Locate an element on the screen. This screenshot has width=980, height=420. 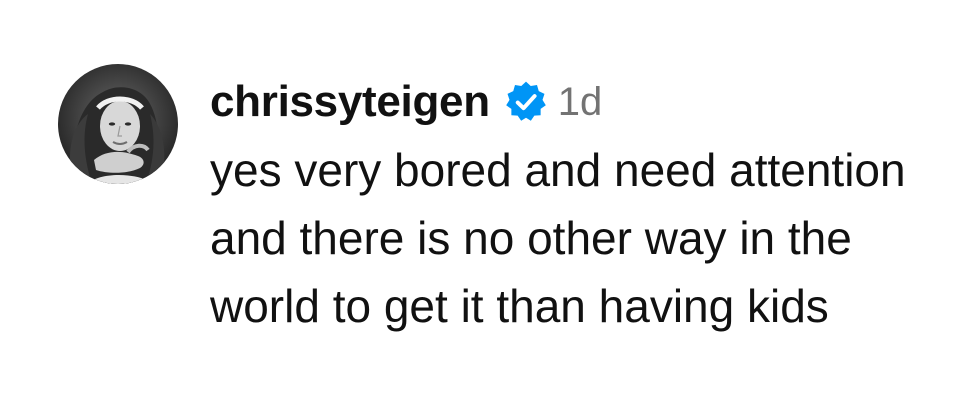
comment-header: chrissyteigen 1d is located at coordinates (590, 102).